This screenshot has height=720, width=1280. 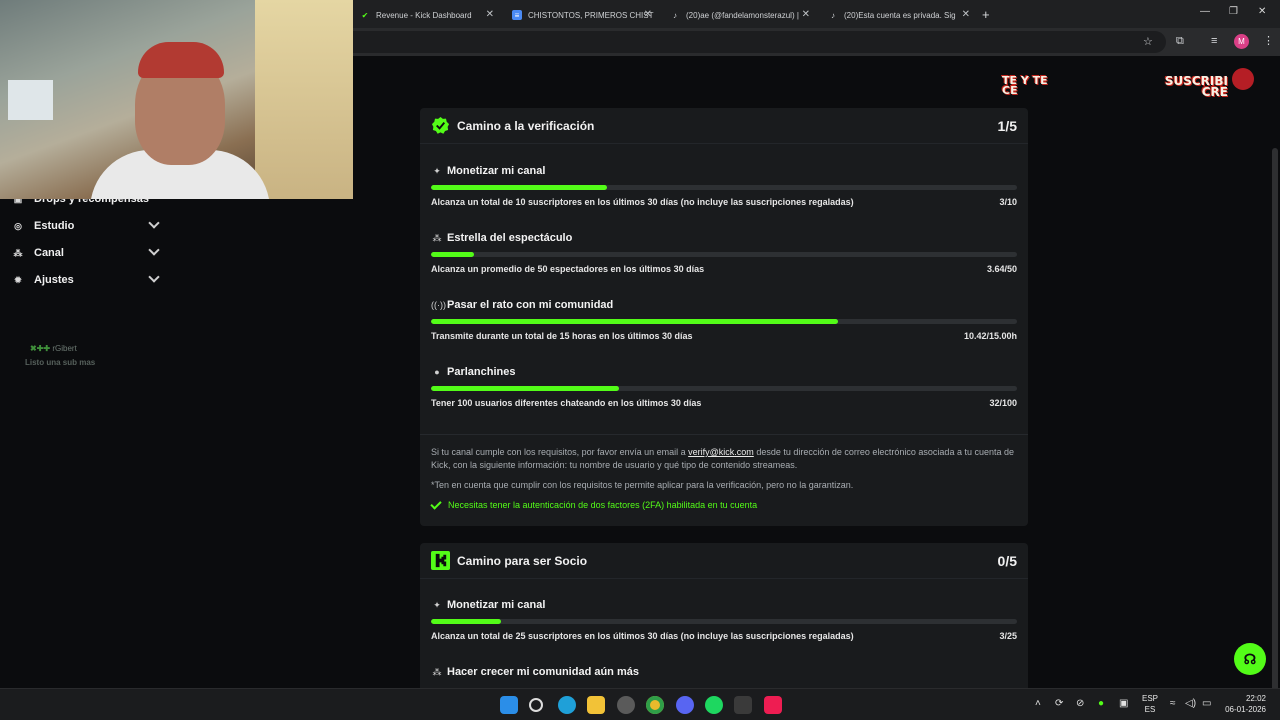 What do you see at coordinates (567, 705) in the screenshot?
I see `edge-icon` at bounding box center [567, 705].